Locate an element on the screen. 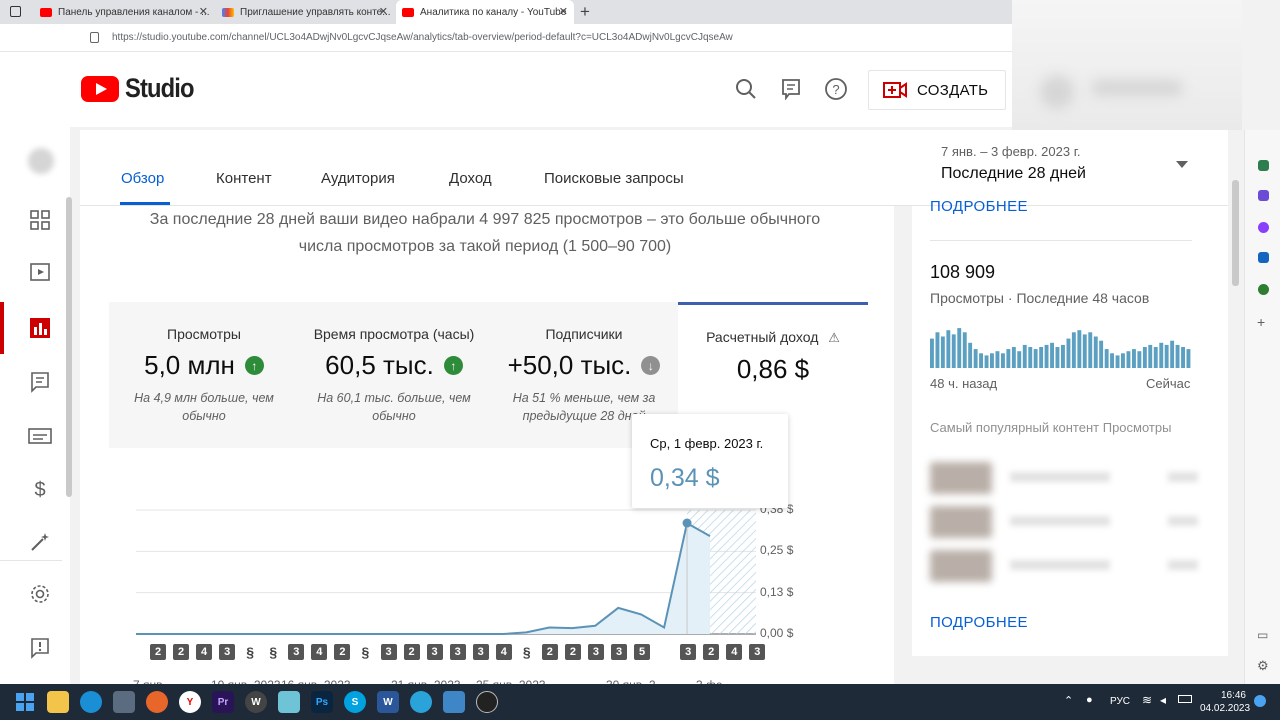 The height and width of the screenshot is (720, 1280). messages-icon is located at coordinates (791, 89).